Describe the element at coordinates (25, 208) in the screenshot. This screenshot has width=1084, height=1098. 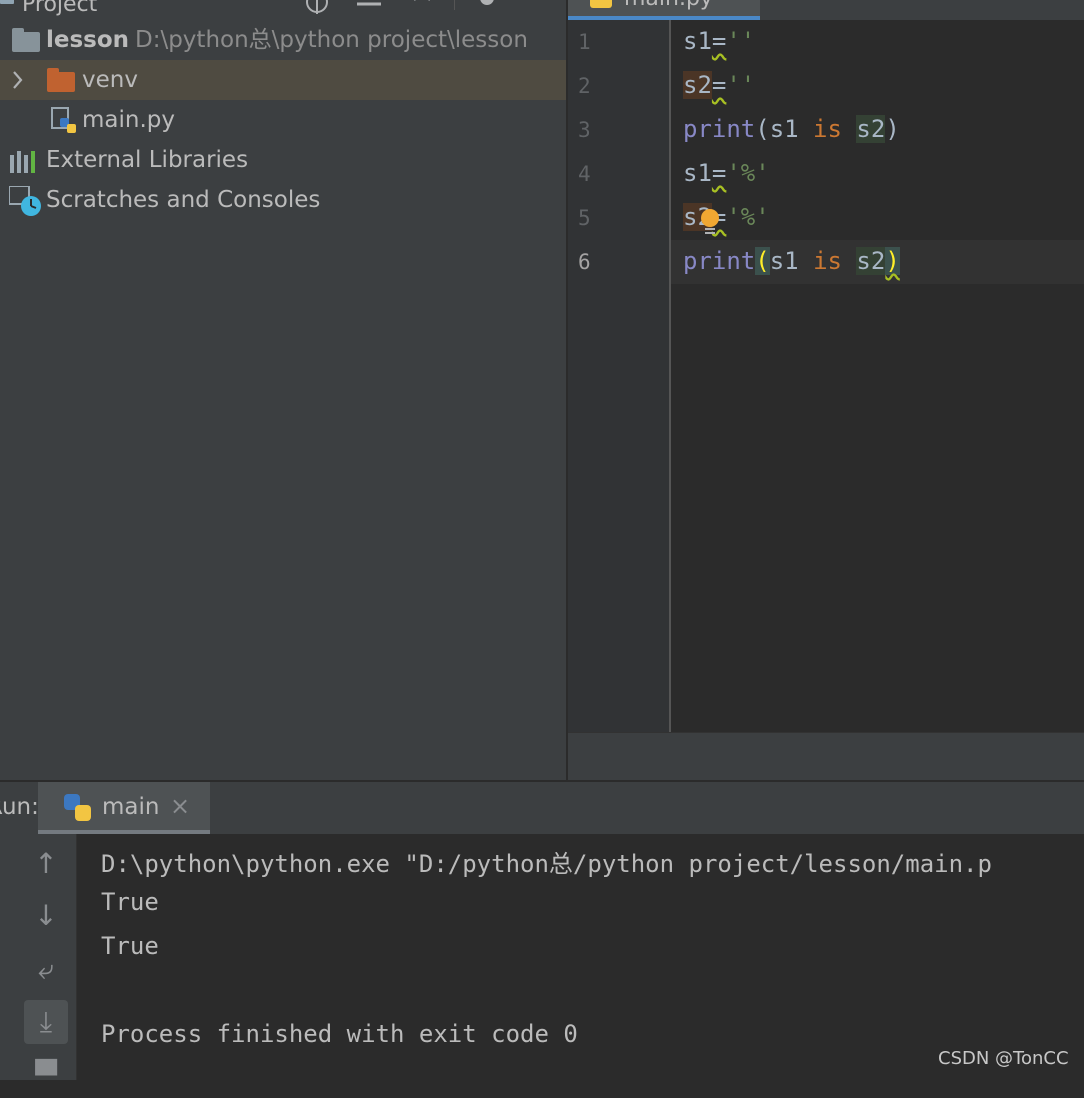
I see `scratches-icon` at that location.